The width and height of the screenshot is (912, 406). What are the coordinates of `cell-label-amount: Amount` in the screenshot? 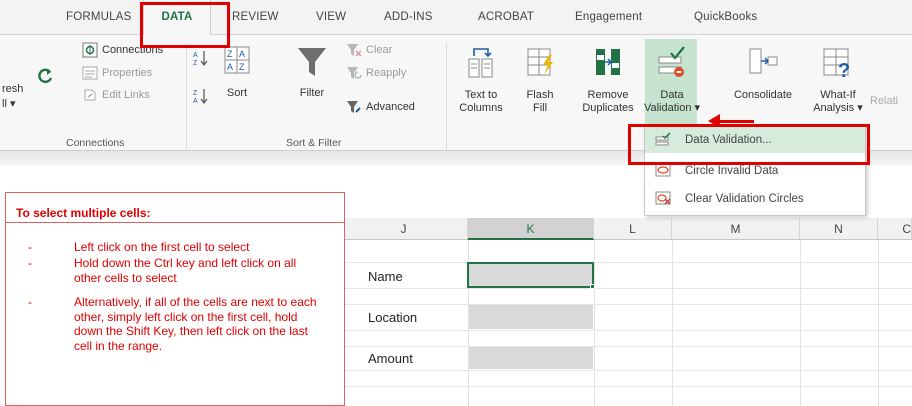 It's located at (390, 358).